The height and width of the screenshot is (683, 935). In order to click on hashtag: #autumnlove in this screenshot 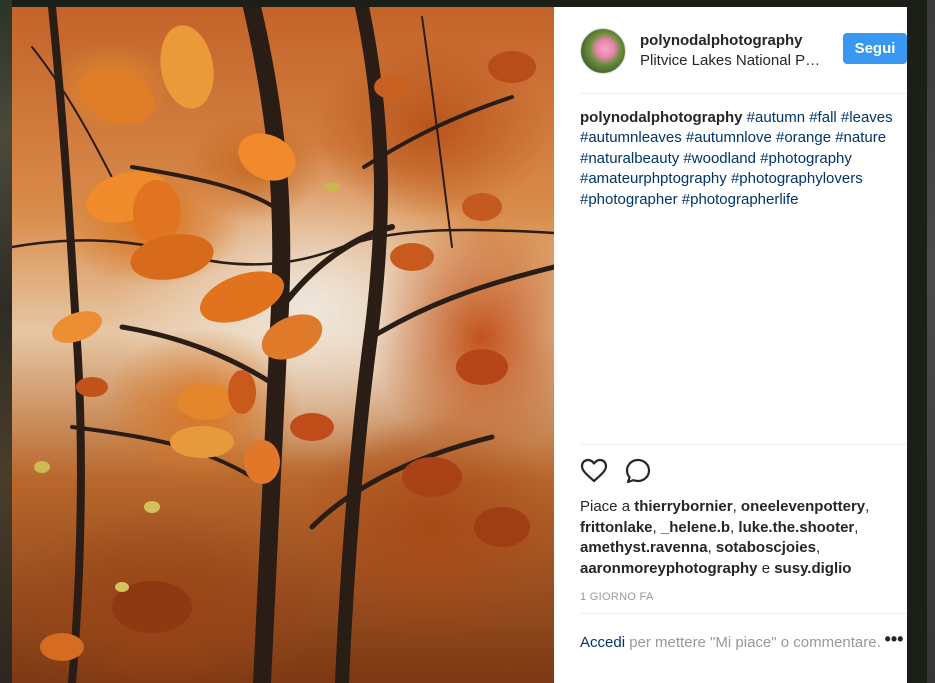, I will do `click(729, 137)`.